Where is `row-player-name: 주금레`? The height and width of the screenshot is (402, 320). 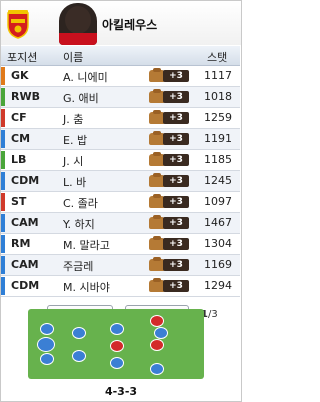
row-player-name: 주금레 is located at coordinates (78, 266).